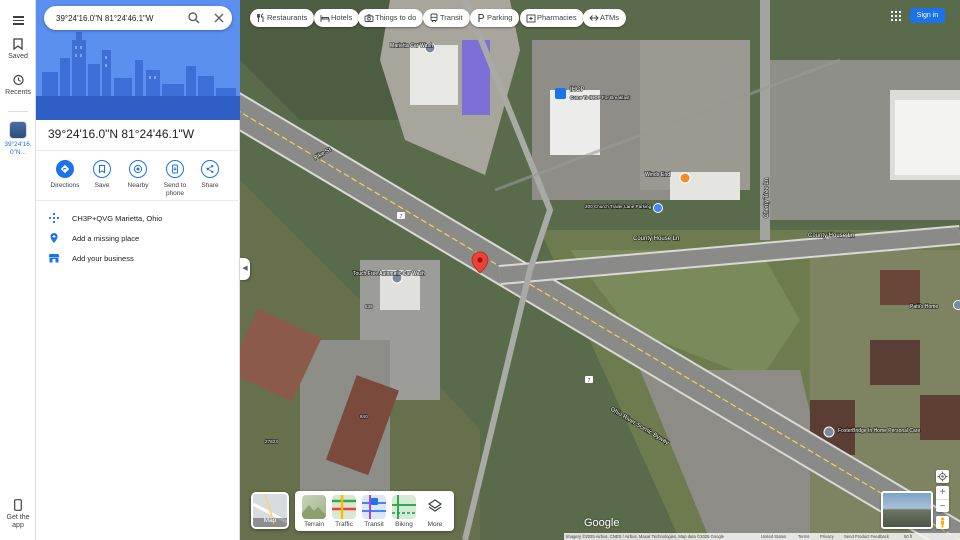 This screenshot has height=540, width=960. What do you see at coordinates (391, 18) in the screenshot?
I see `chip-things-to-do: Things to do` at bounding box center [391, 18].